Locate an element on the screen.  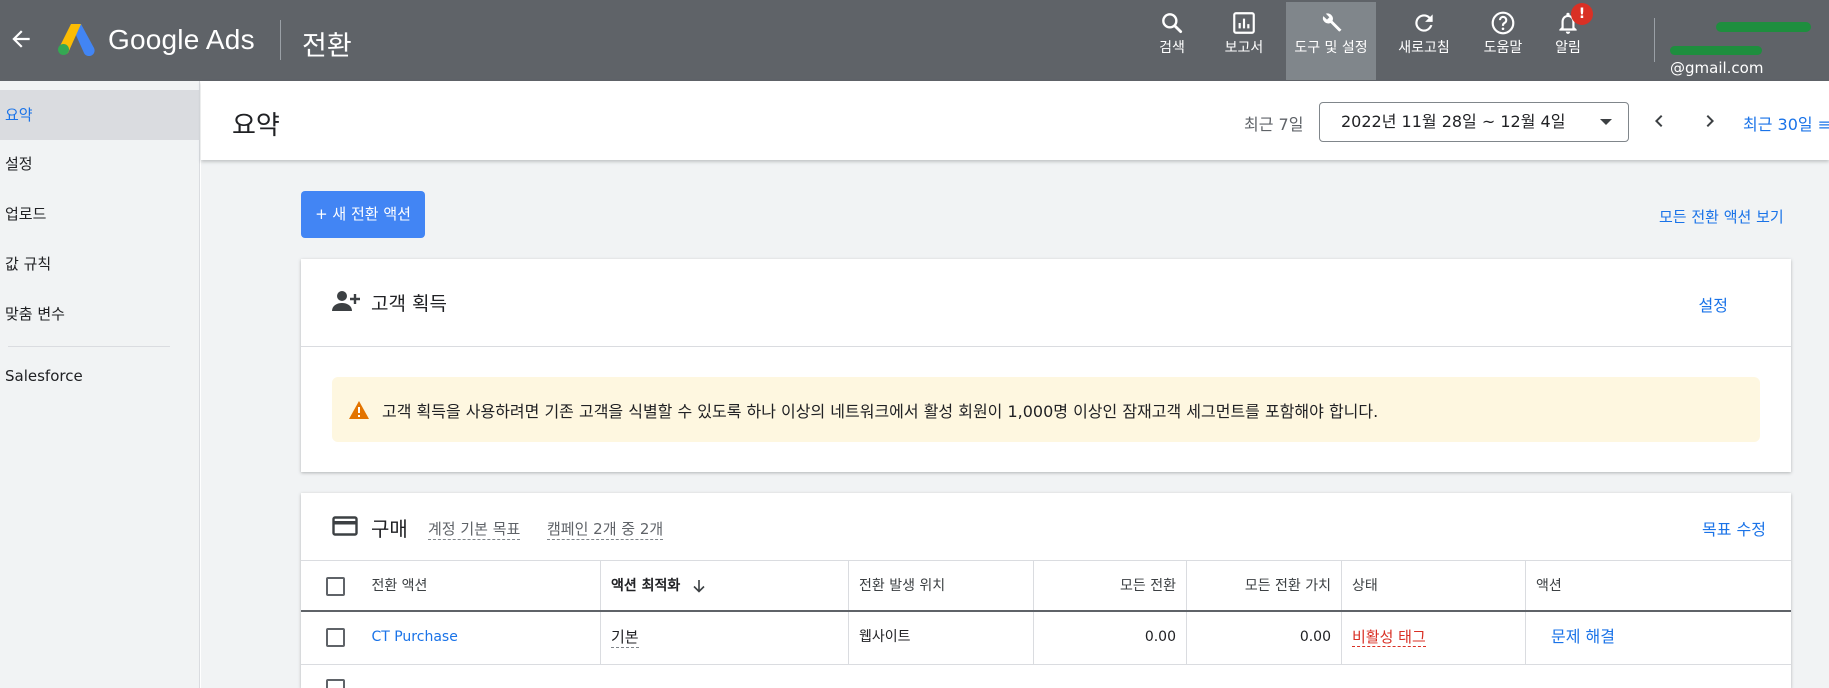
table-row-partial is located at coordinates (1046, 676).